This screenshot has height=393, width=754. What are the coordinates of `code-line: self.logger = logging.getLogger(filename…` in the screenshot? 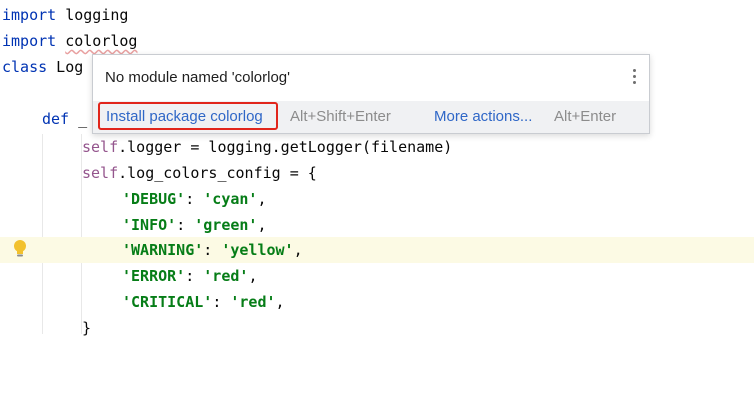 It's located at (377, 147).